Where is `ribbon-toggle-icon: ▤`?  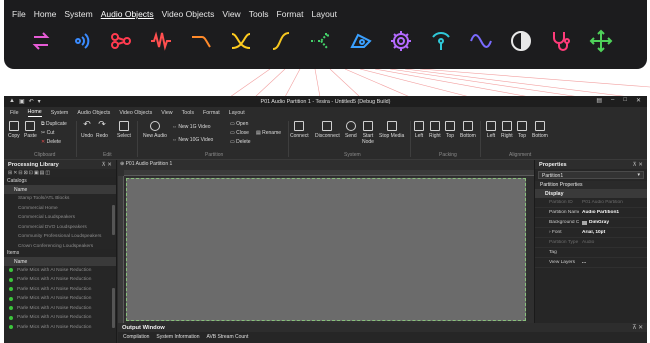
ribbon-toggle-icon: ▤ is located at coordinates (599, 100).